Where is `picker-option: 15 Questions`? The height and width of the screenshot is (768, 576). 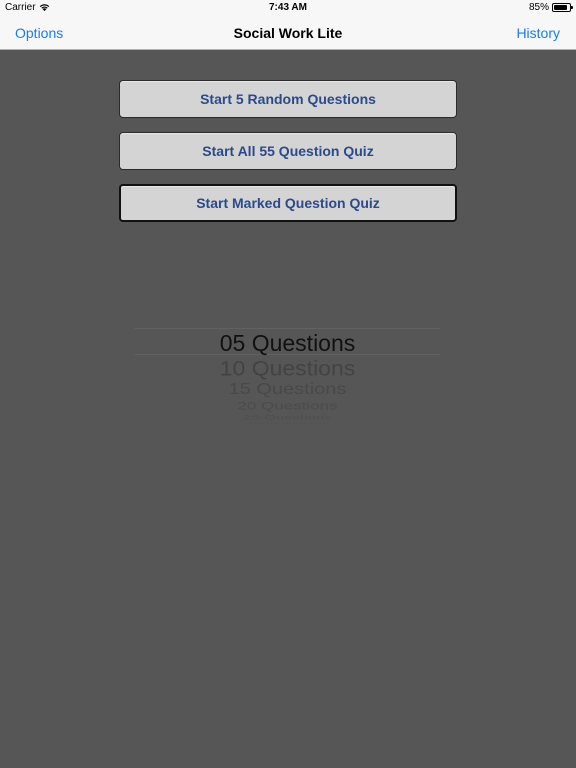 picker-option: 15 Questions is located at coordinates (287, 389).